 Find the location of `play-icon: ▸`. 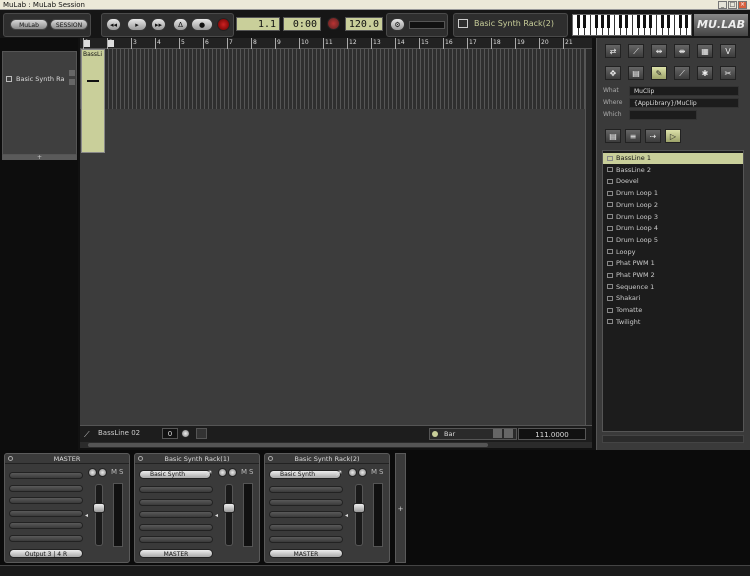

play-icon: ▸ is located at coordinates (137, 24).